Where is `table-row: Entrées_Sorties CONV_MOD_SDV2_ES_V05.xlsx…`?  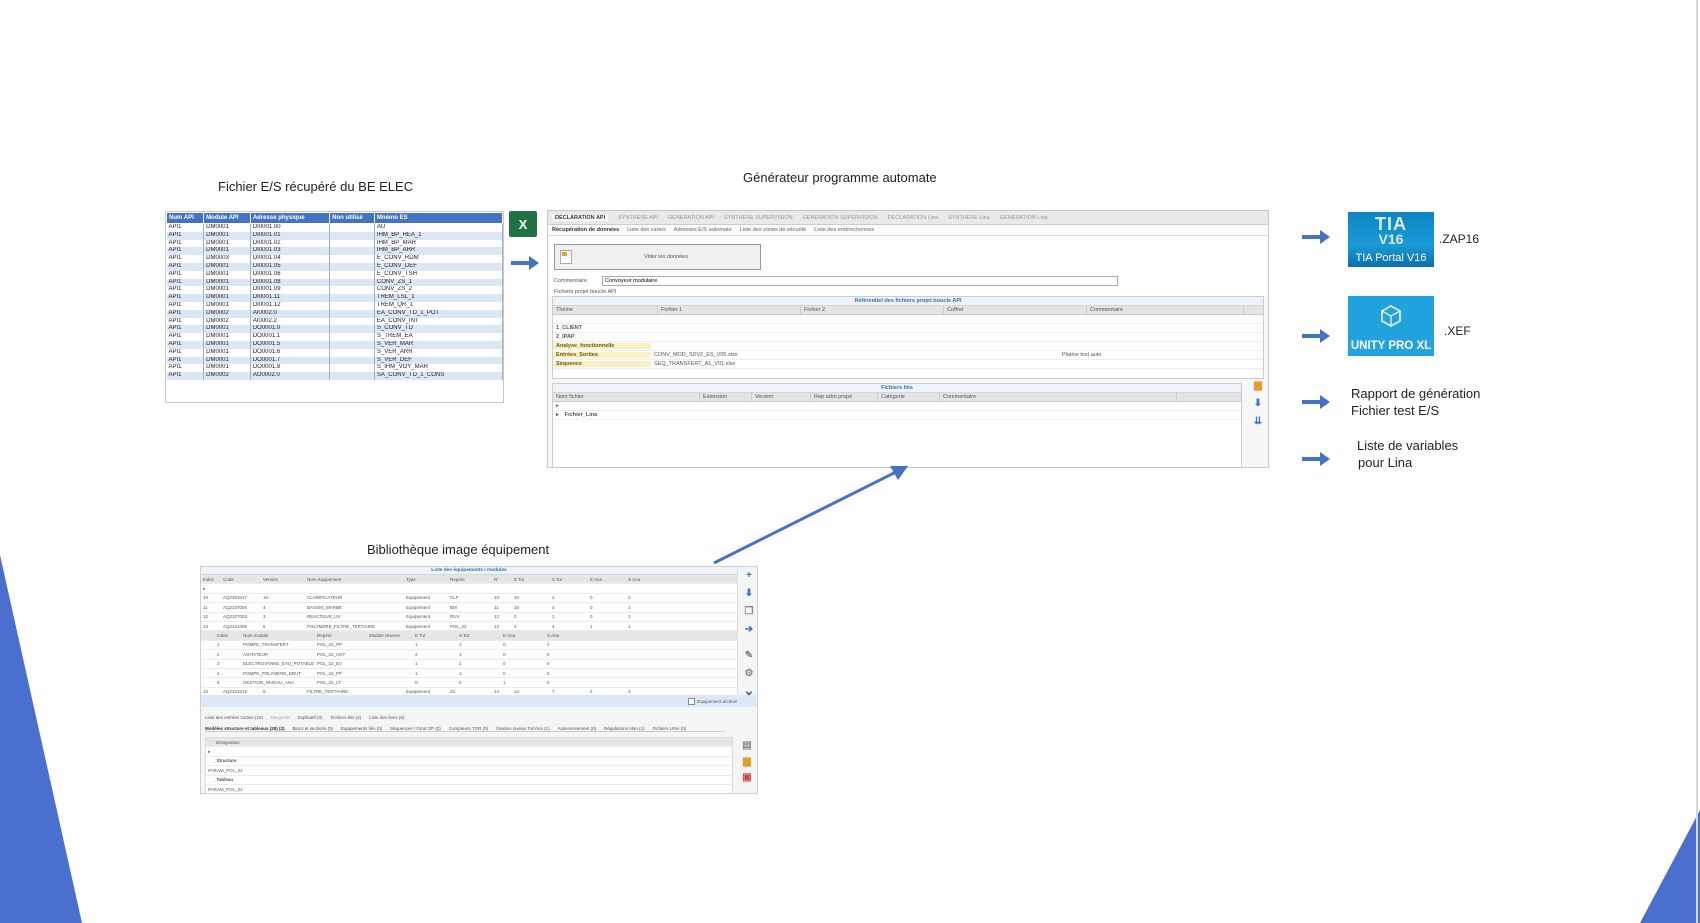
table-row: Entrées_Sorties CONV_MOD_SDV2_ES_V05.xlsx… is located at coordinates (908, 355).